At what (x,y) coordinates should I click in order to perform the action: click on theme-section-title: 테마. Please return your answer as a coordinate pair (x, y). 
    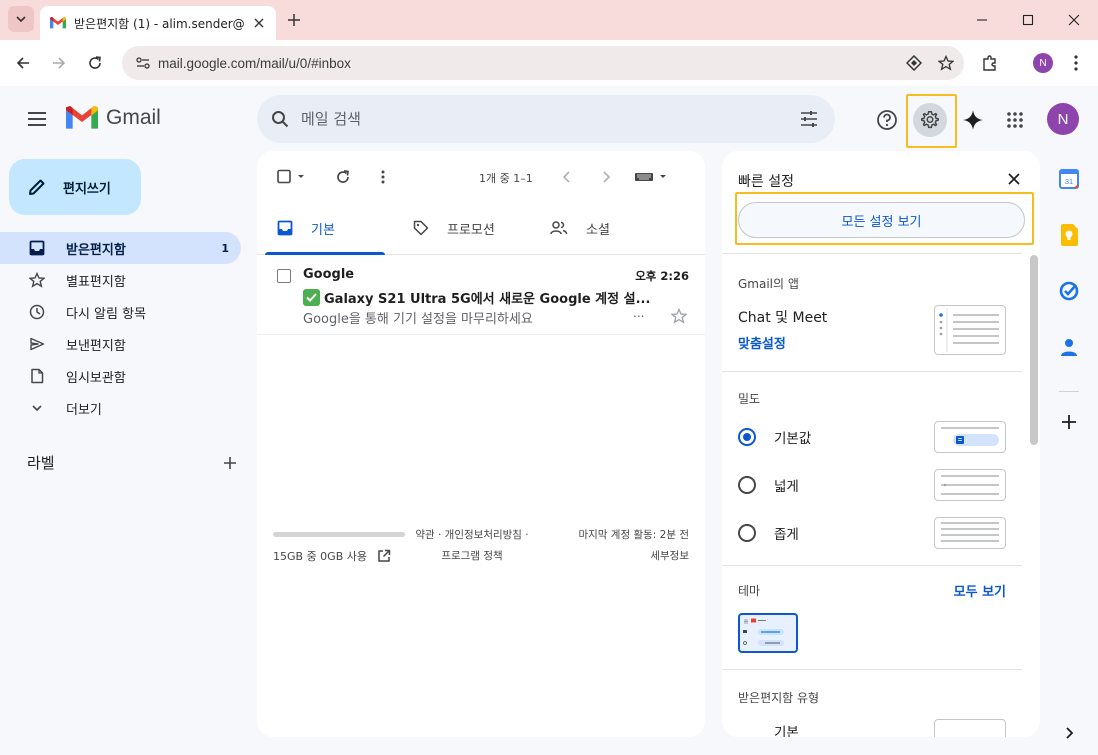
    Looking at the image, I should click on (749, 591).